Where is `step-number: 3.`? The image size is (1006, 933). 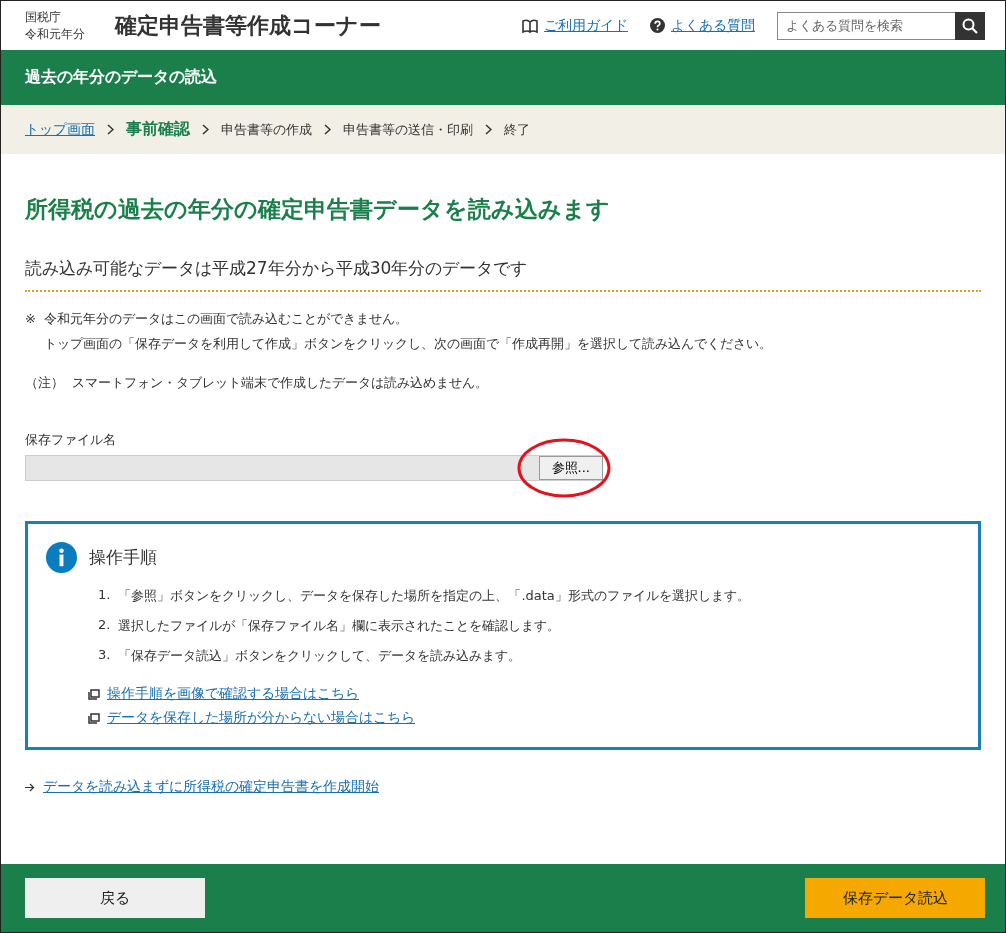 step-number: 3. is located at coordinates (104, 655).